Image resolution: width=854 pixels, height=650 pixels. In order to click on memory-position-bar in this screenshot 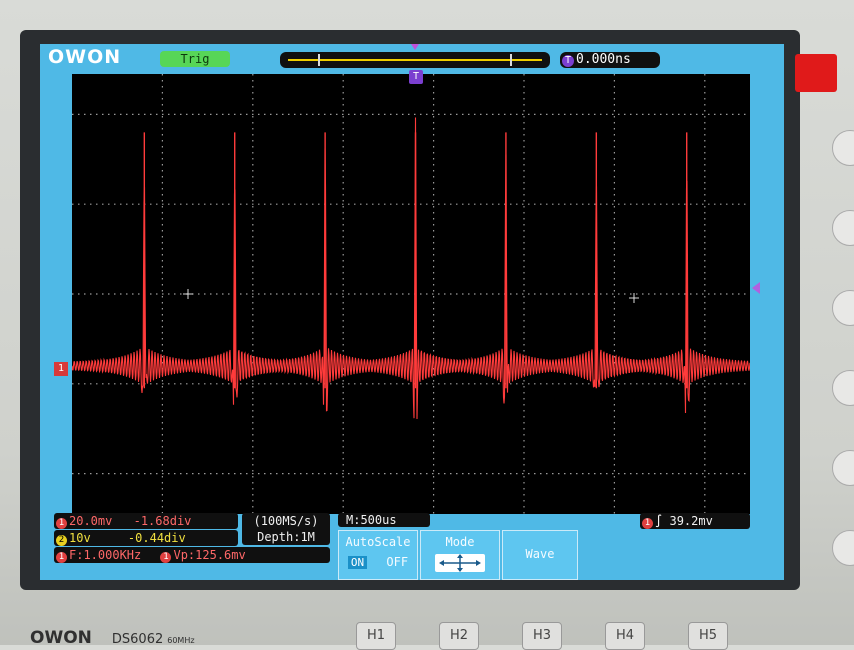, I will do `click(415, 60)`.